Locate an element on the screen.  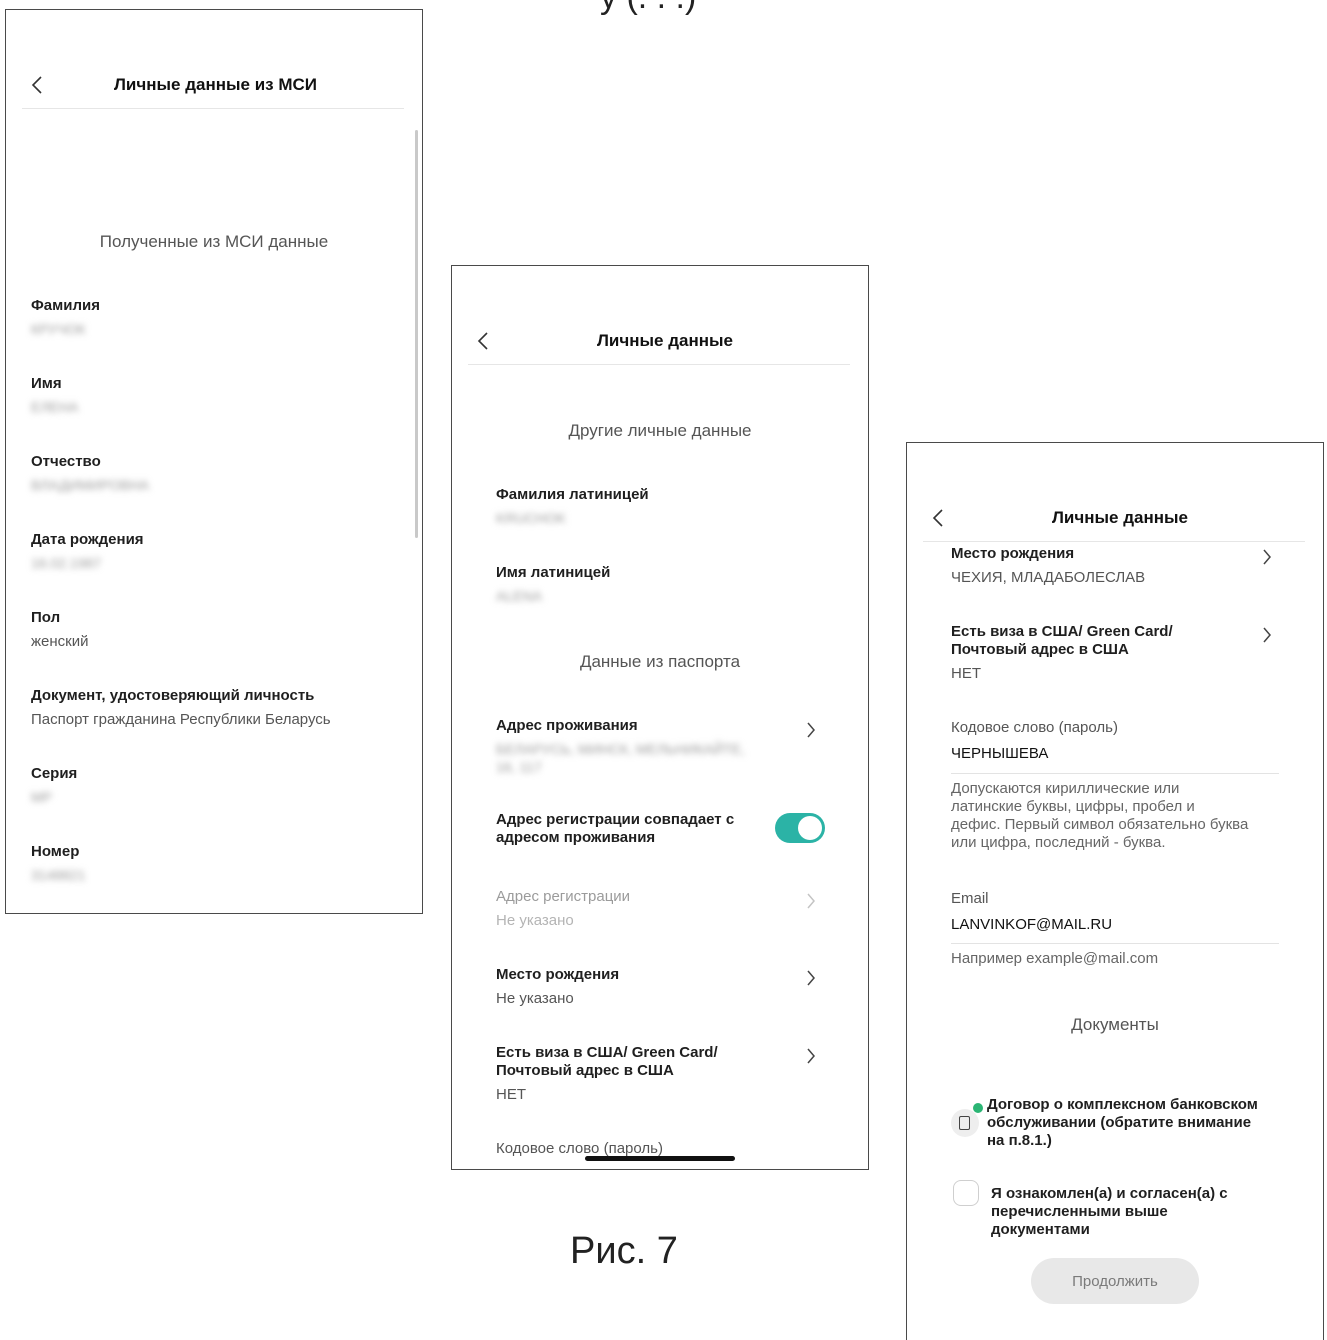
codeword-input: ЧЕРНЫШЕВА is located at coordinates (999, 753).